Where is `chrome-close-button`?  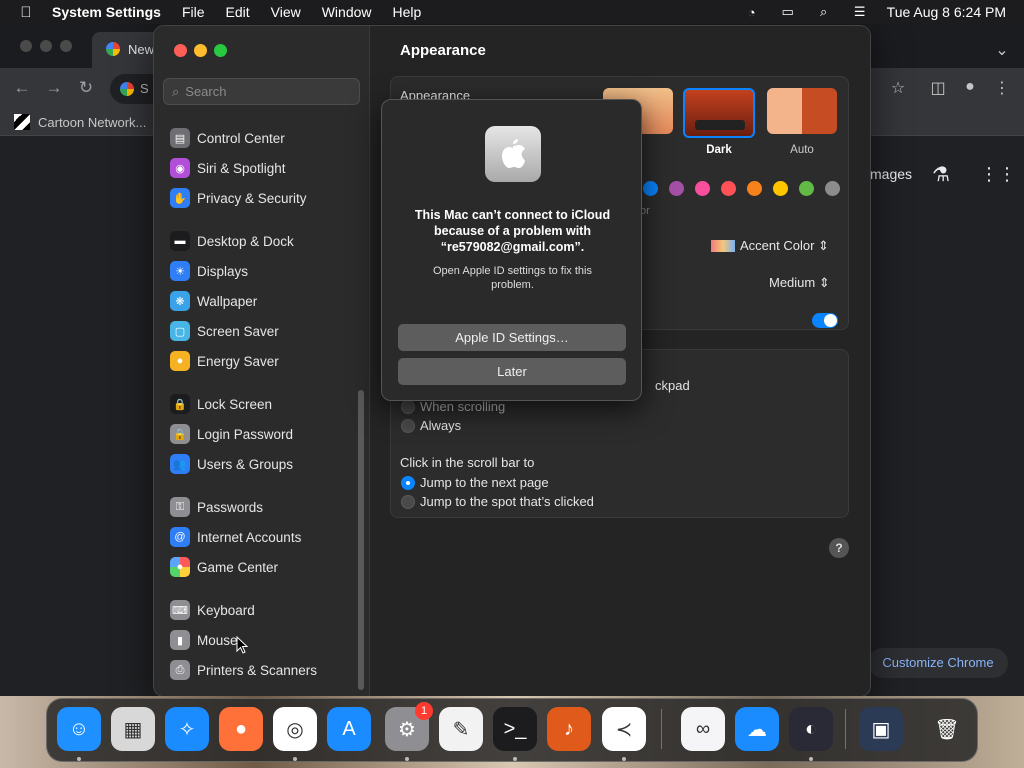 chrome-close-button is located at coordinates (26, 46).